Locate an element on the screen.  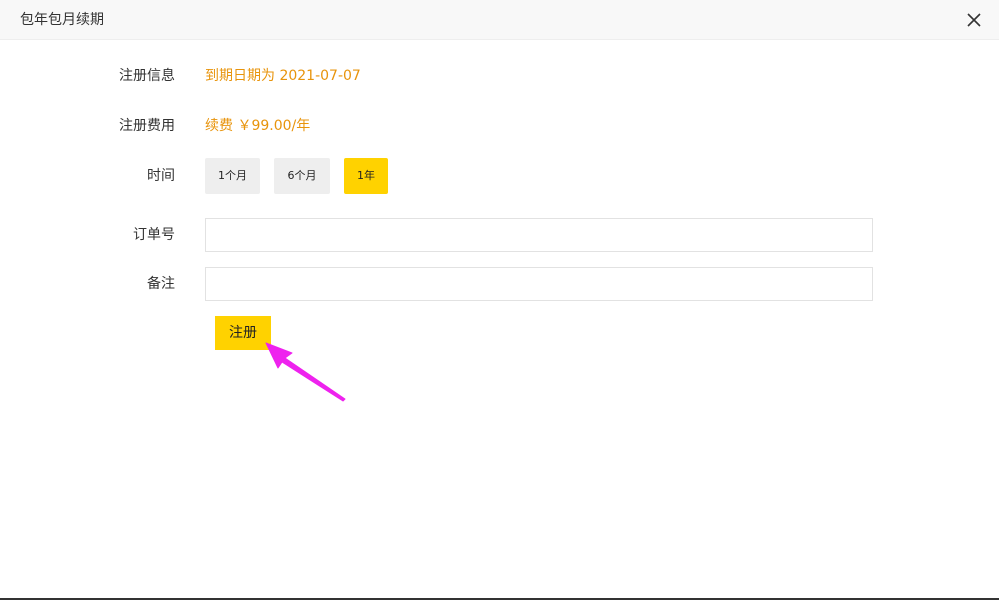
order-number-label: 订单号 is located at coordinates (154, 235).